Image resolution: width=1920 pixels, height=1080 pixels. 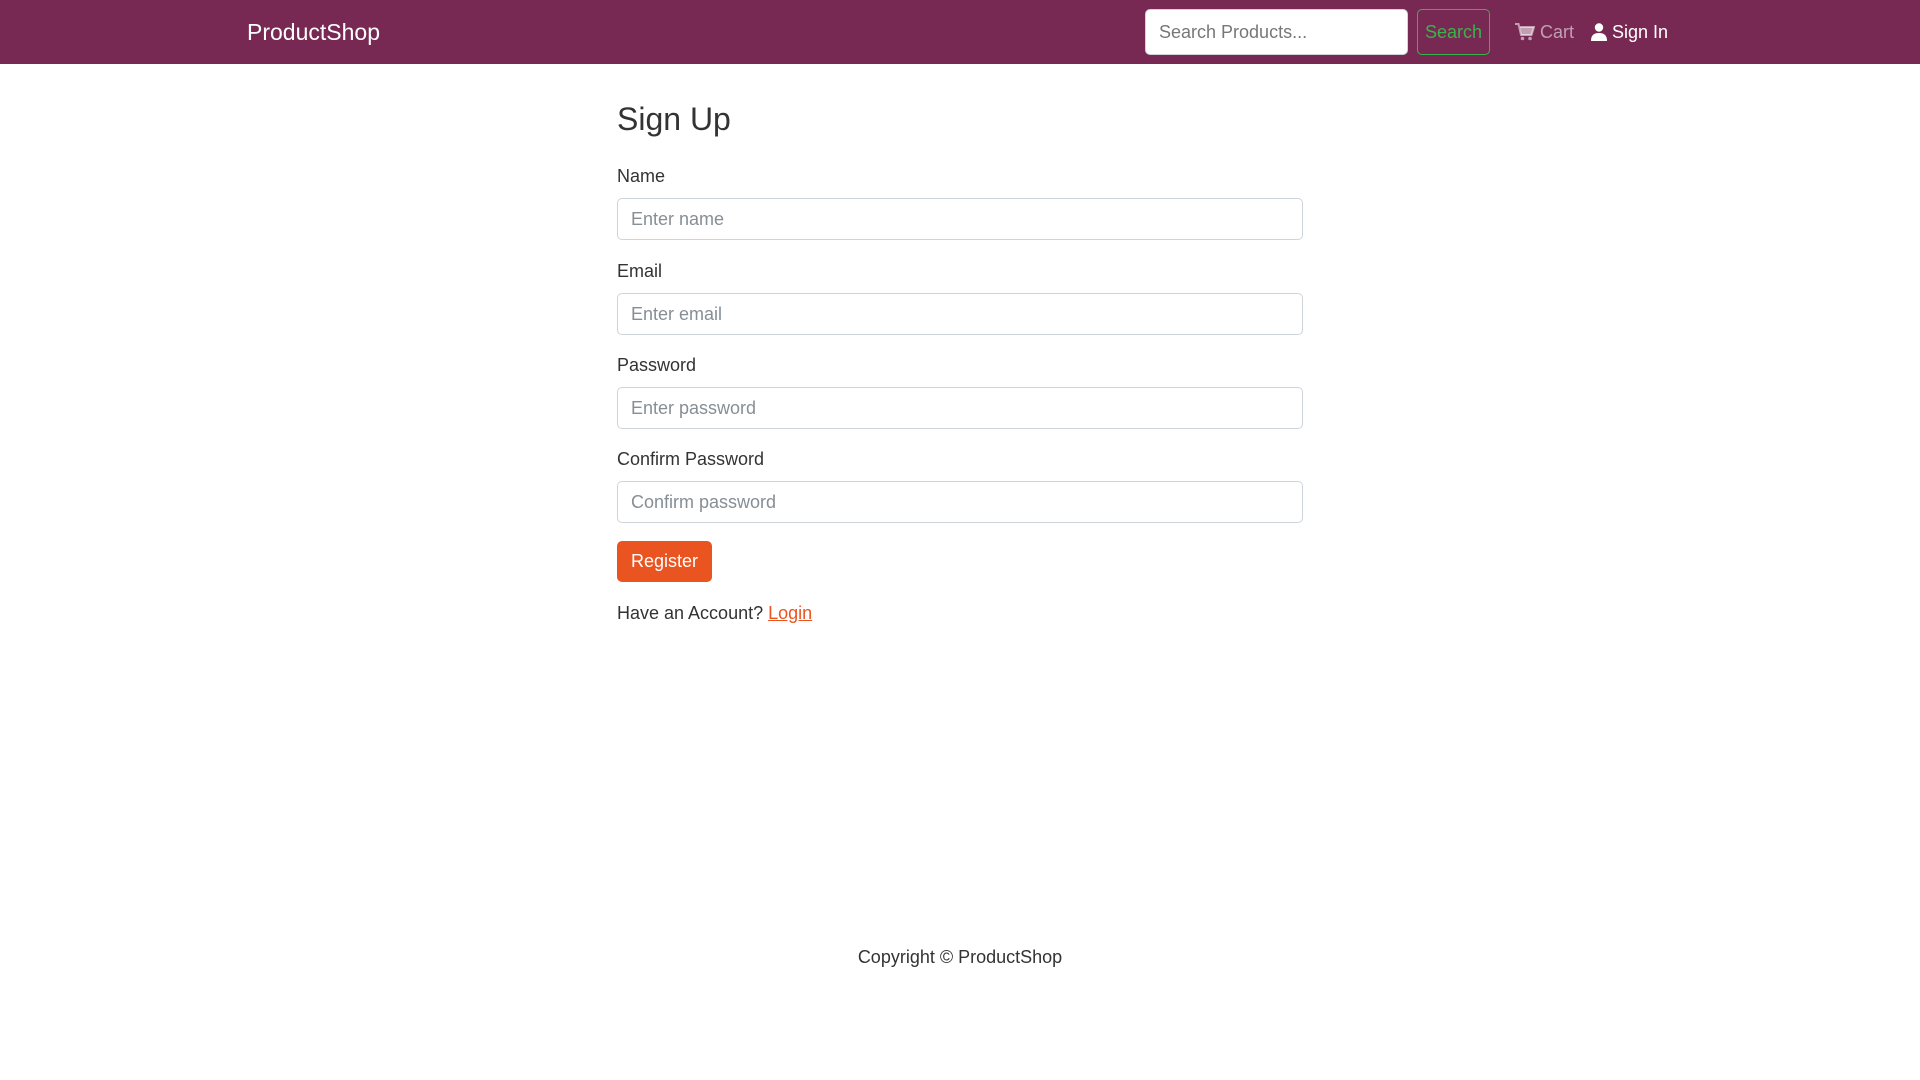 What do you see at coordinates (1453, 32) in the screenshot?
I see `search-button: Search` at bounding box center [1453, 32].